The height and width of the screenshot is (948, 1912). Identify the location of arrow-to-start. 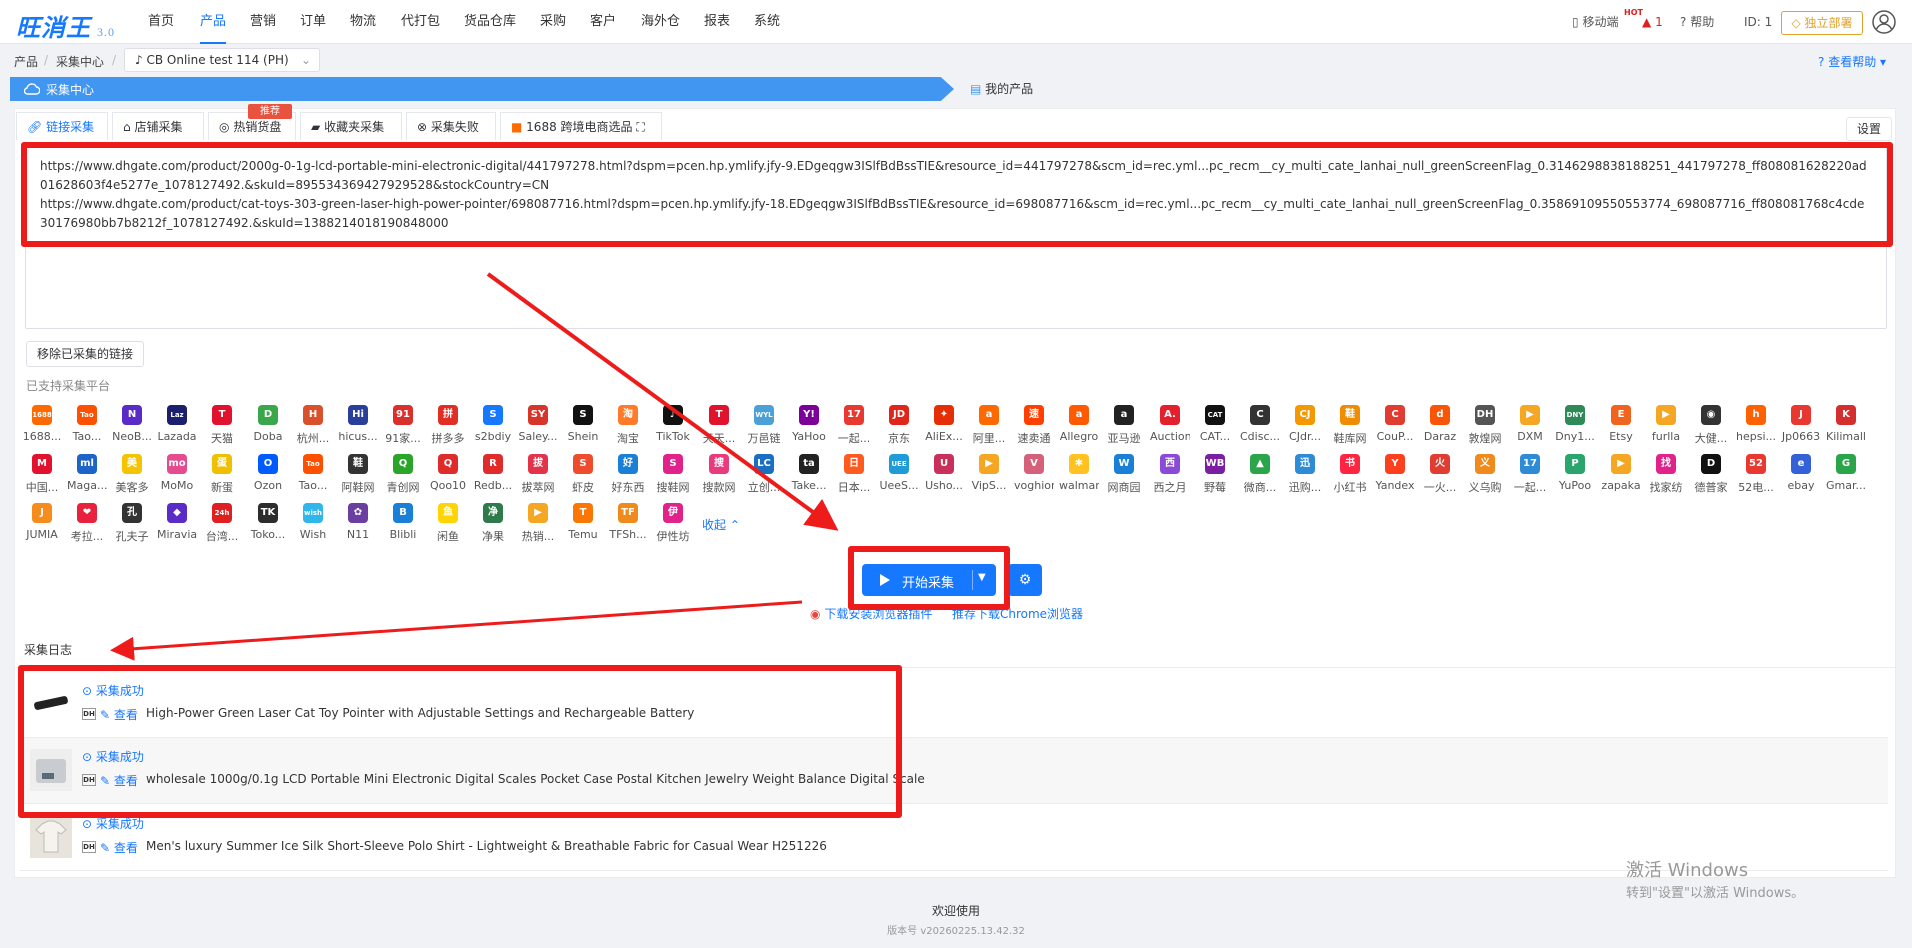
(662, 401).